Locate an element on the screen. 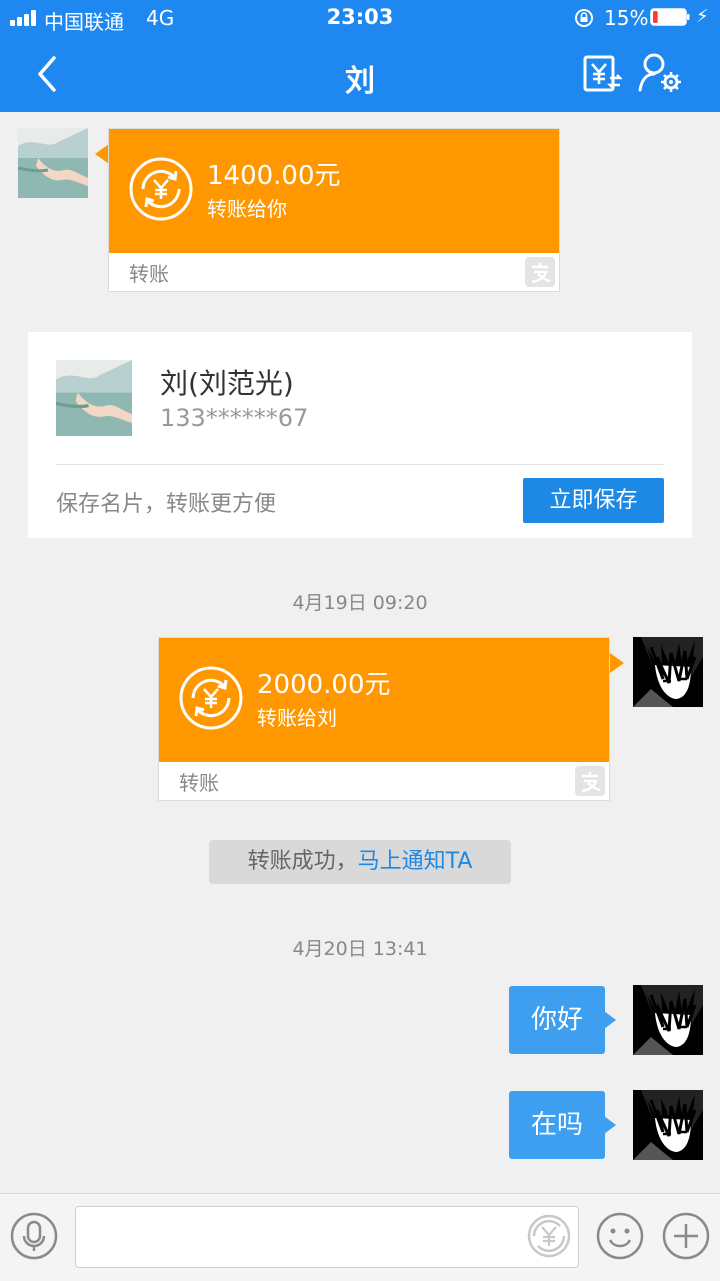 This screenshot has height=1281, width=720. notice-text: 转账成功， is located at coordinates (302, 861).